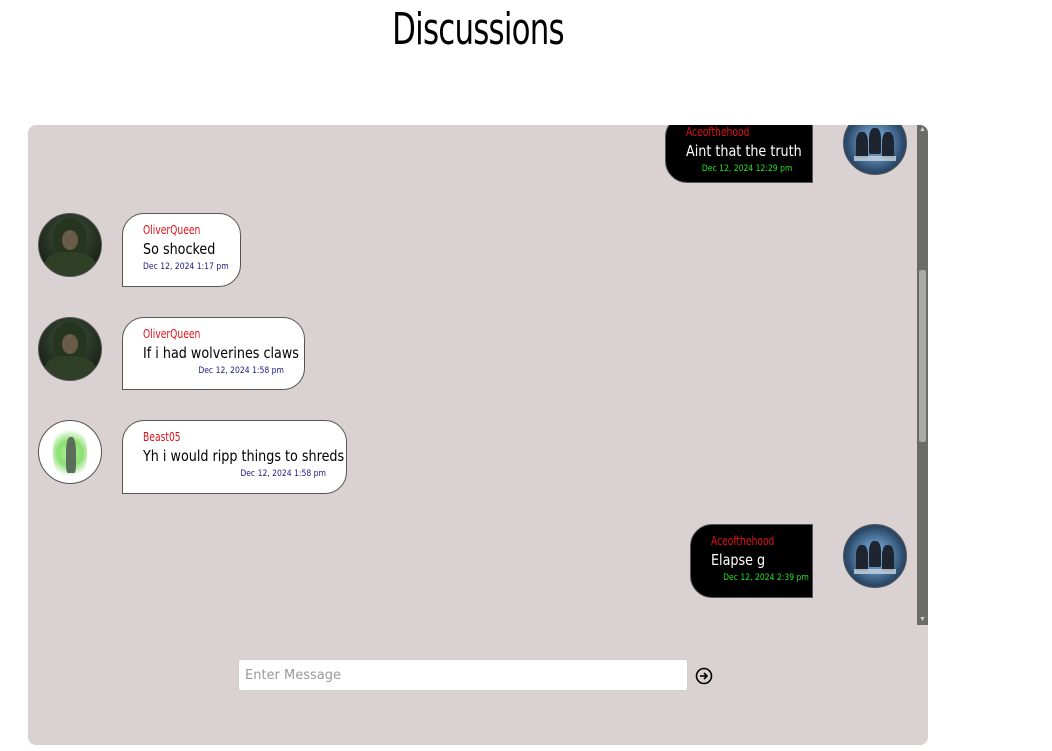  I want to click on message-text: Aint that the truth, so click(744, 151).